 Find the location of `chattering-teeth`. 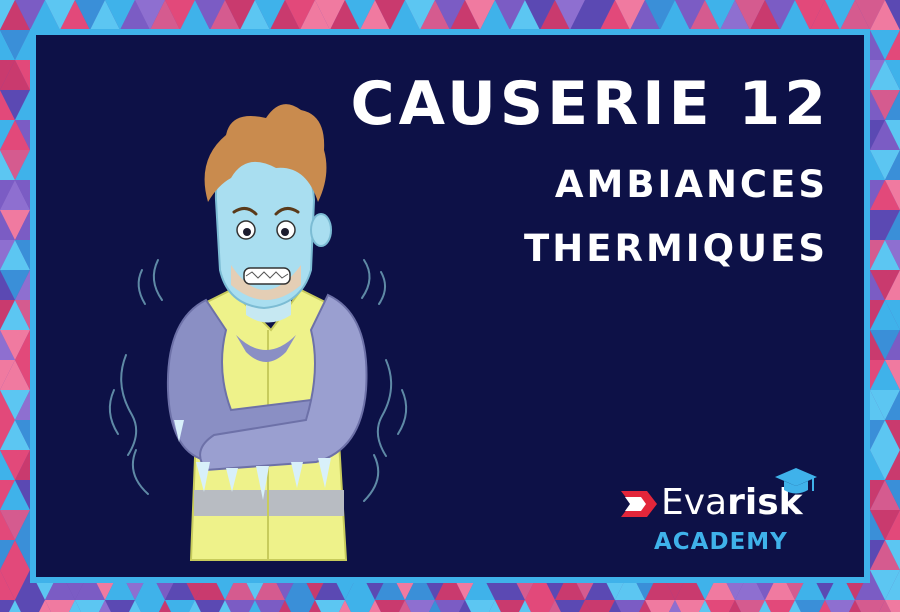

chattering-teeth is located at coordinates (267, 276).